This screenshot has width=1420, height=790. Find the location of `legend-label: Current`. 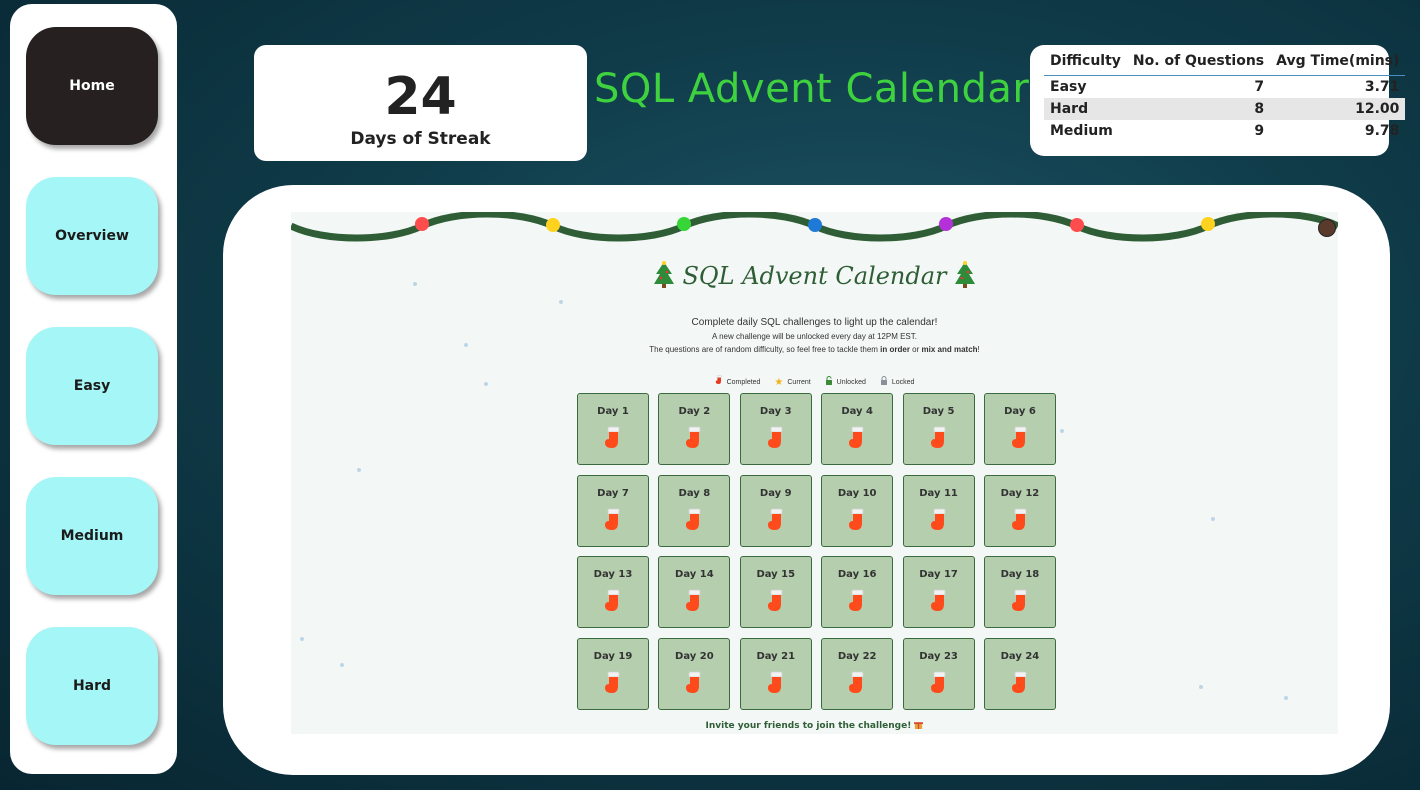

legend-label: Current is located at coordinates (799, 382).